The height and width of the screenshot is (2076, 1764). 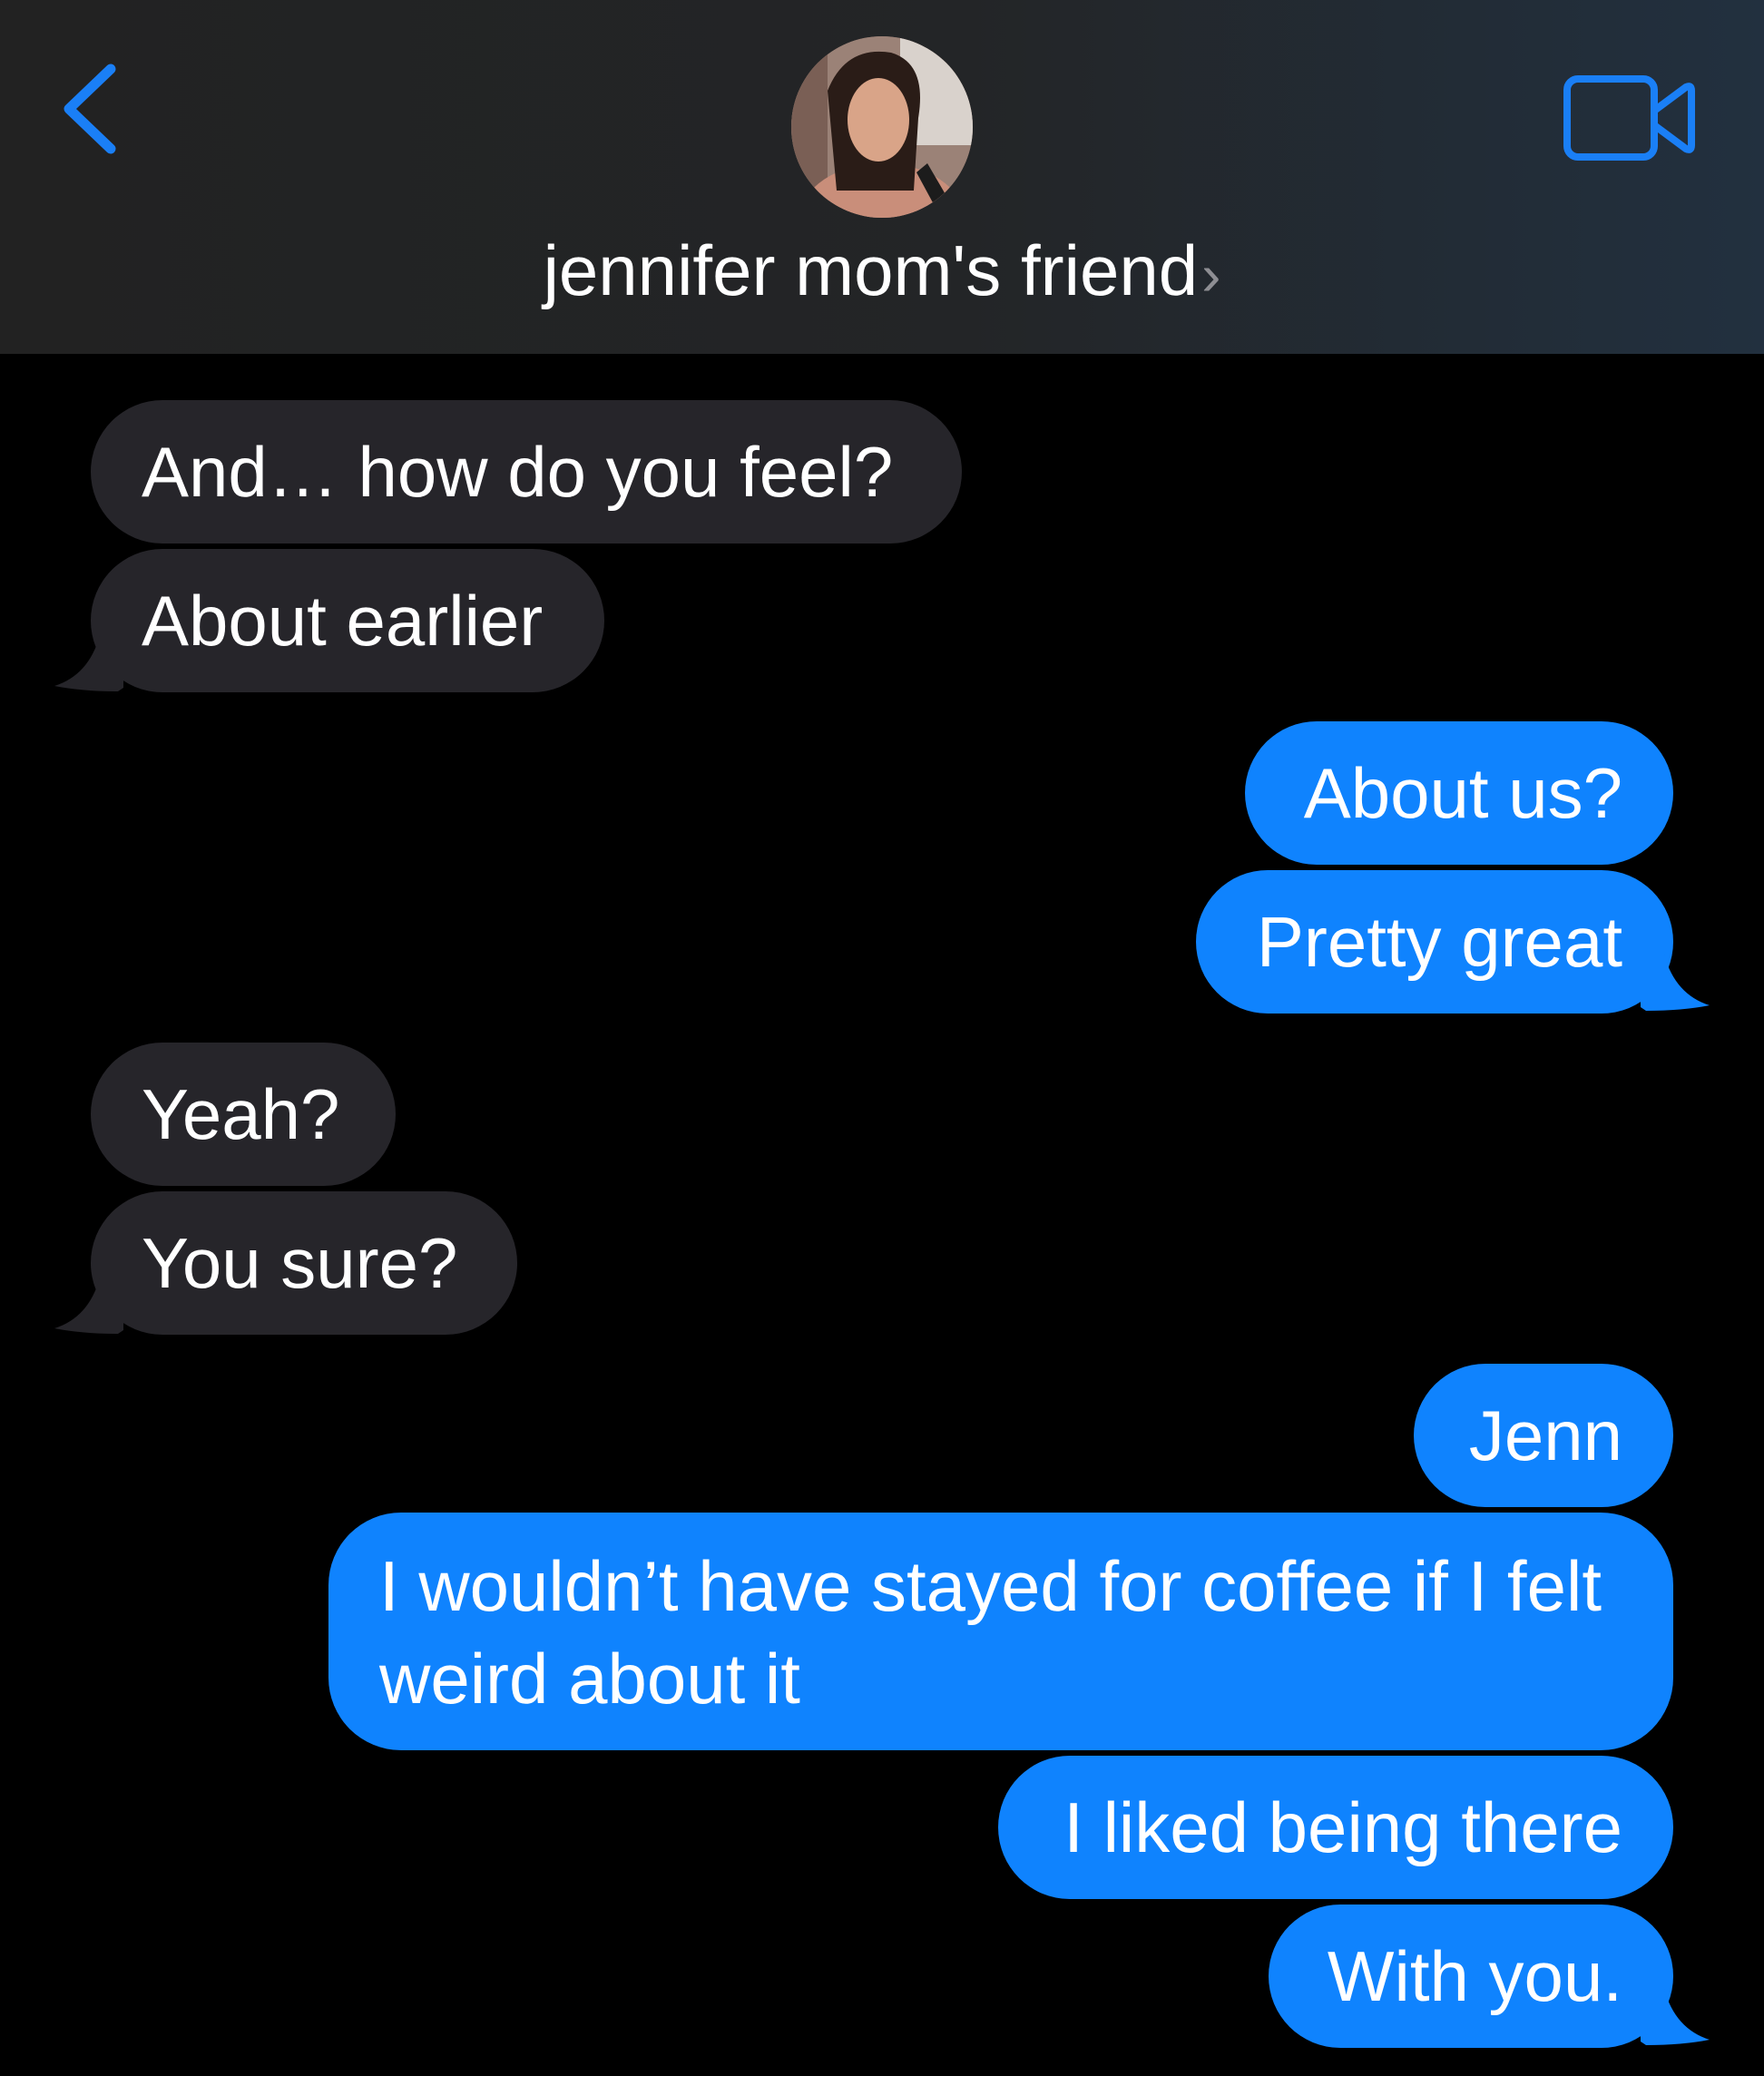 I want to click on message-bubble-outgoing: About us?, so click(x=1459, y=793).